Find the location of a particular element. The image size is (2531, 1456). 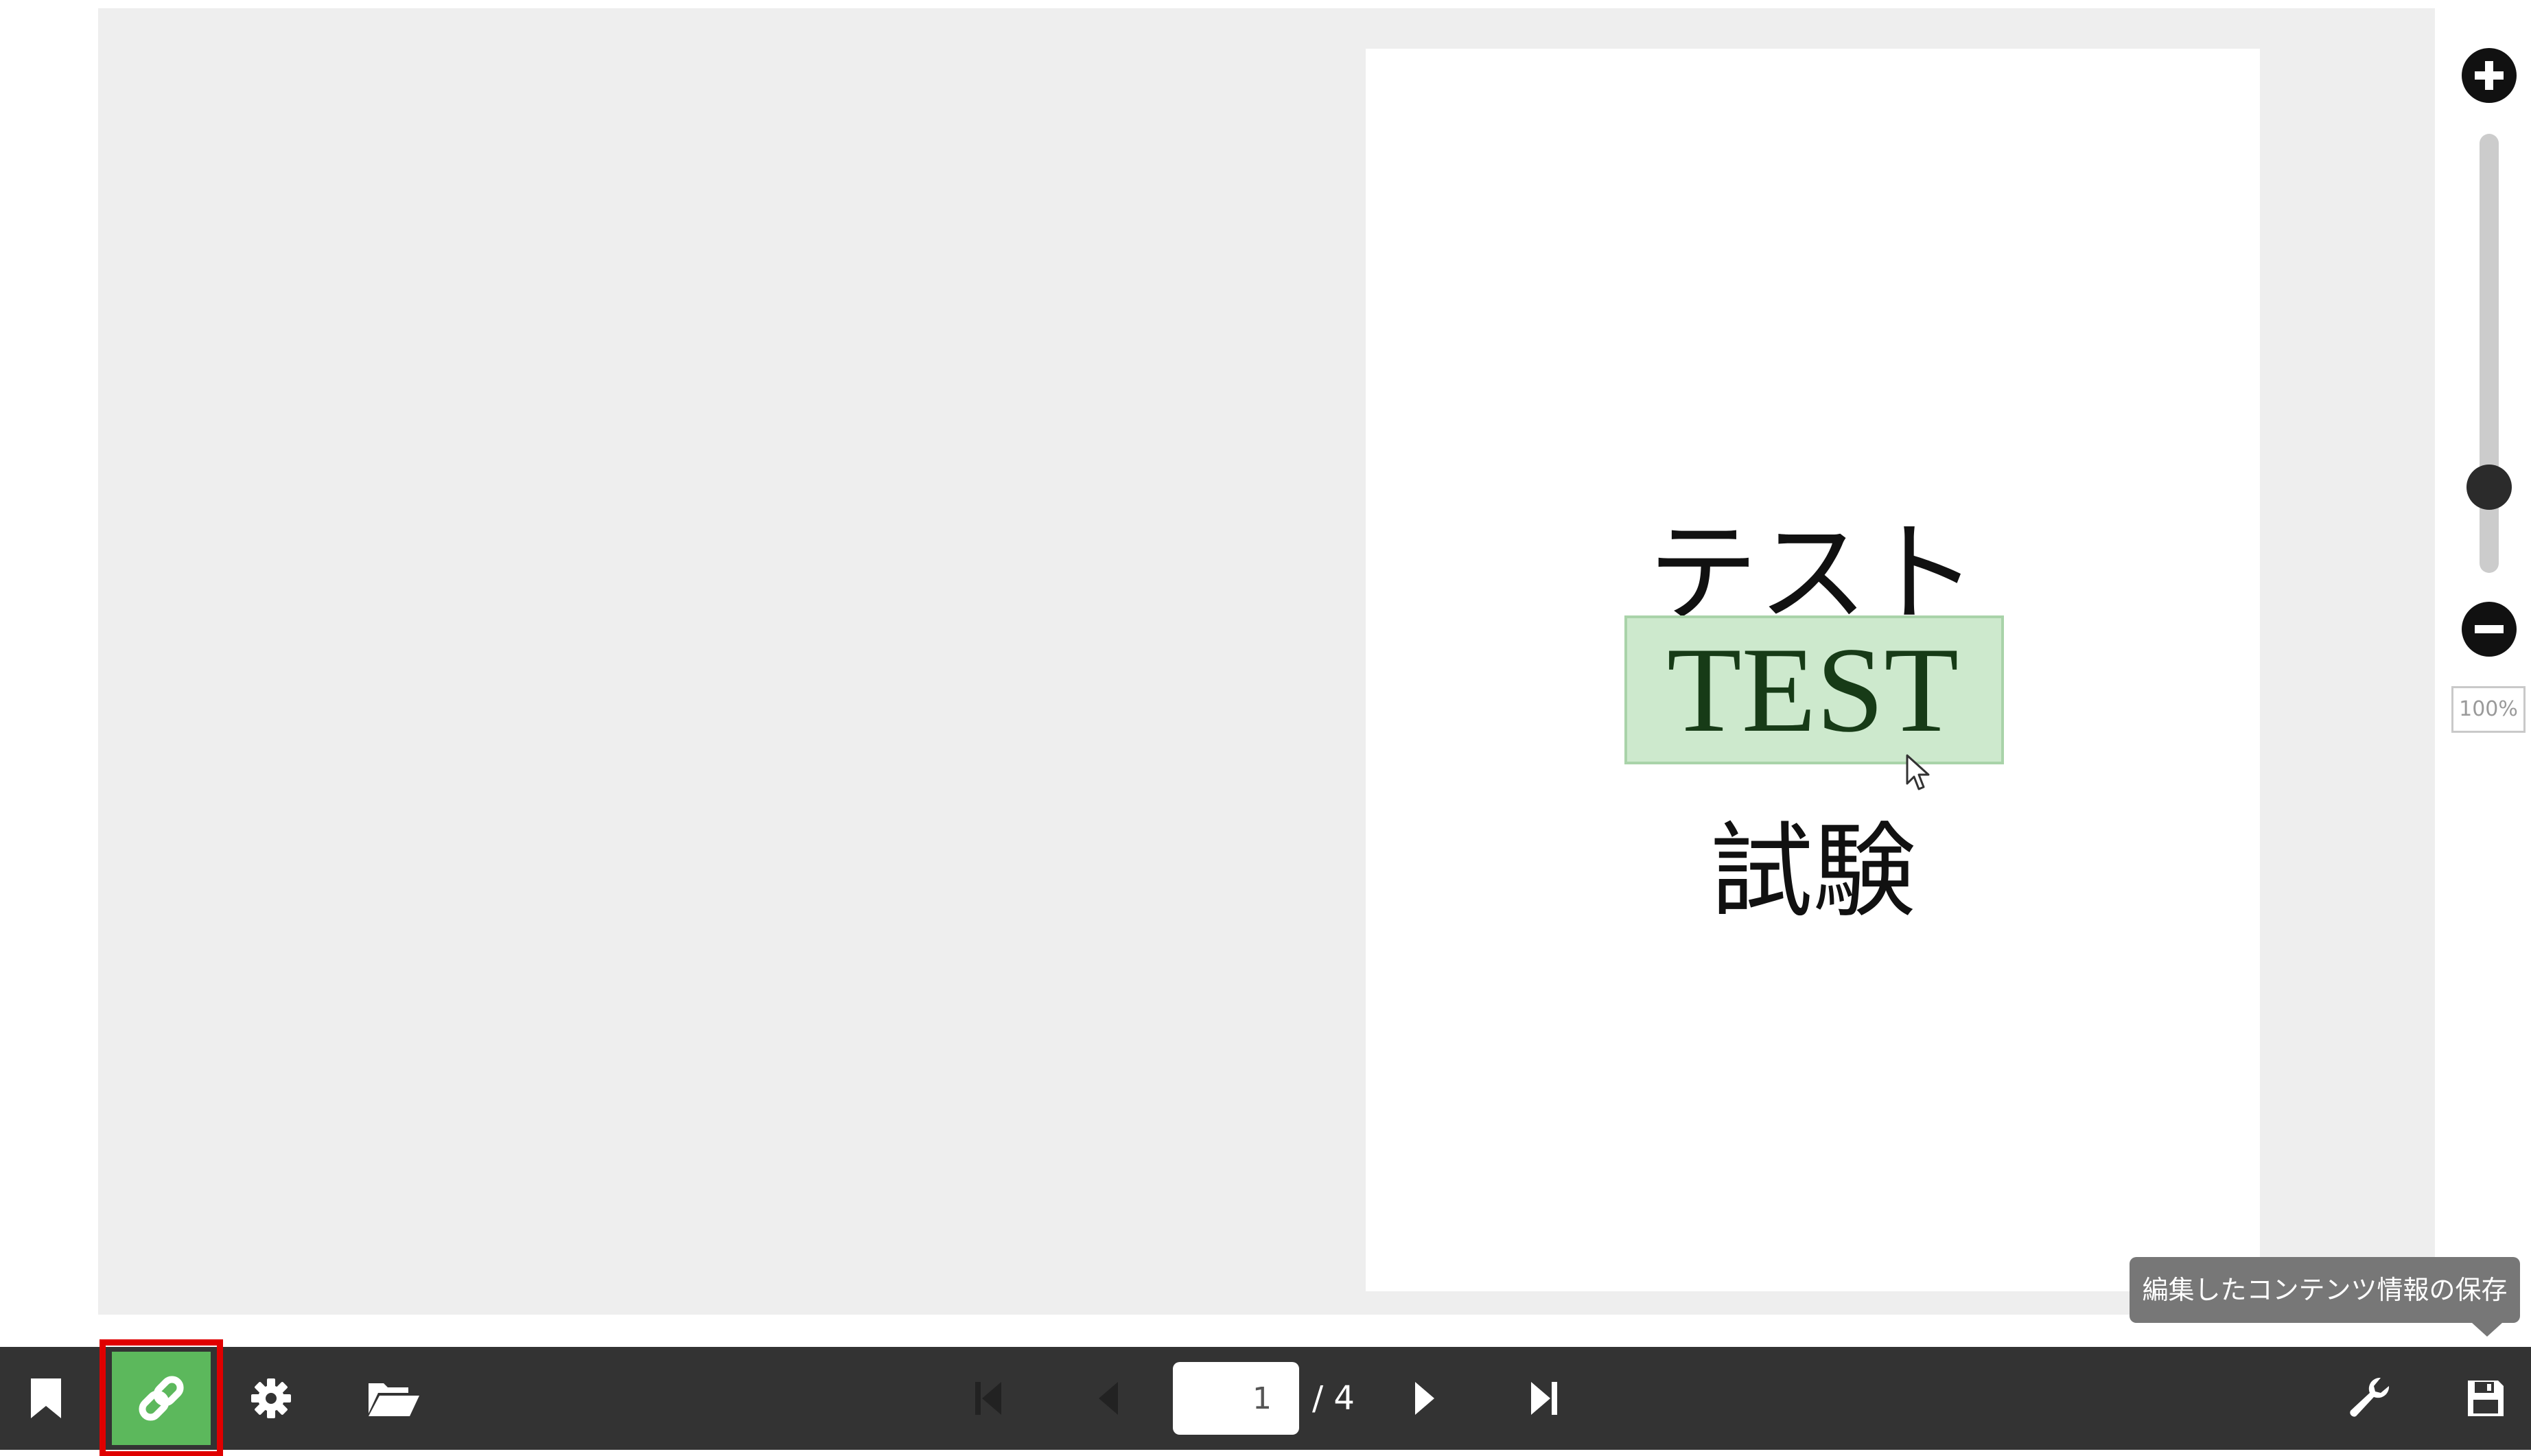

folder-open-icon is located at coordinates (394, 1399).